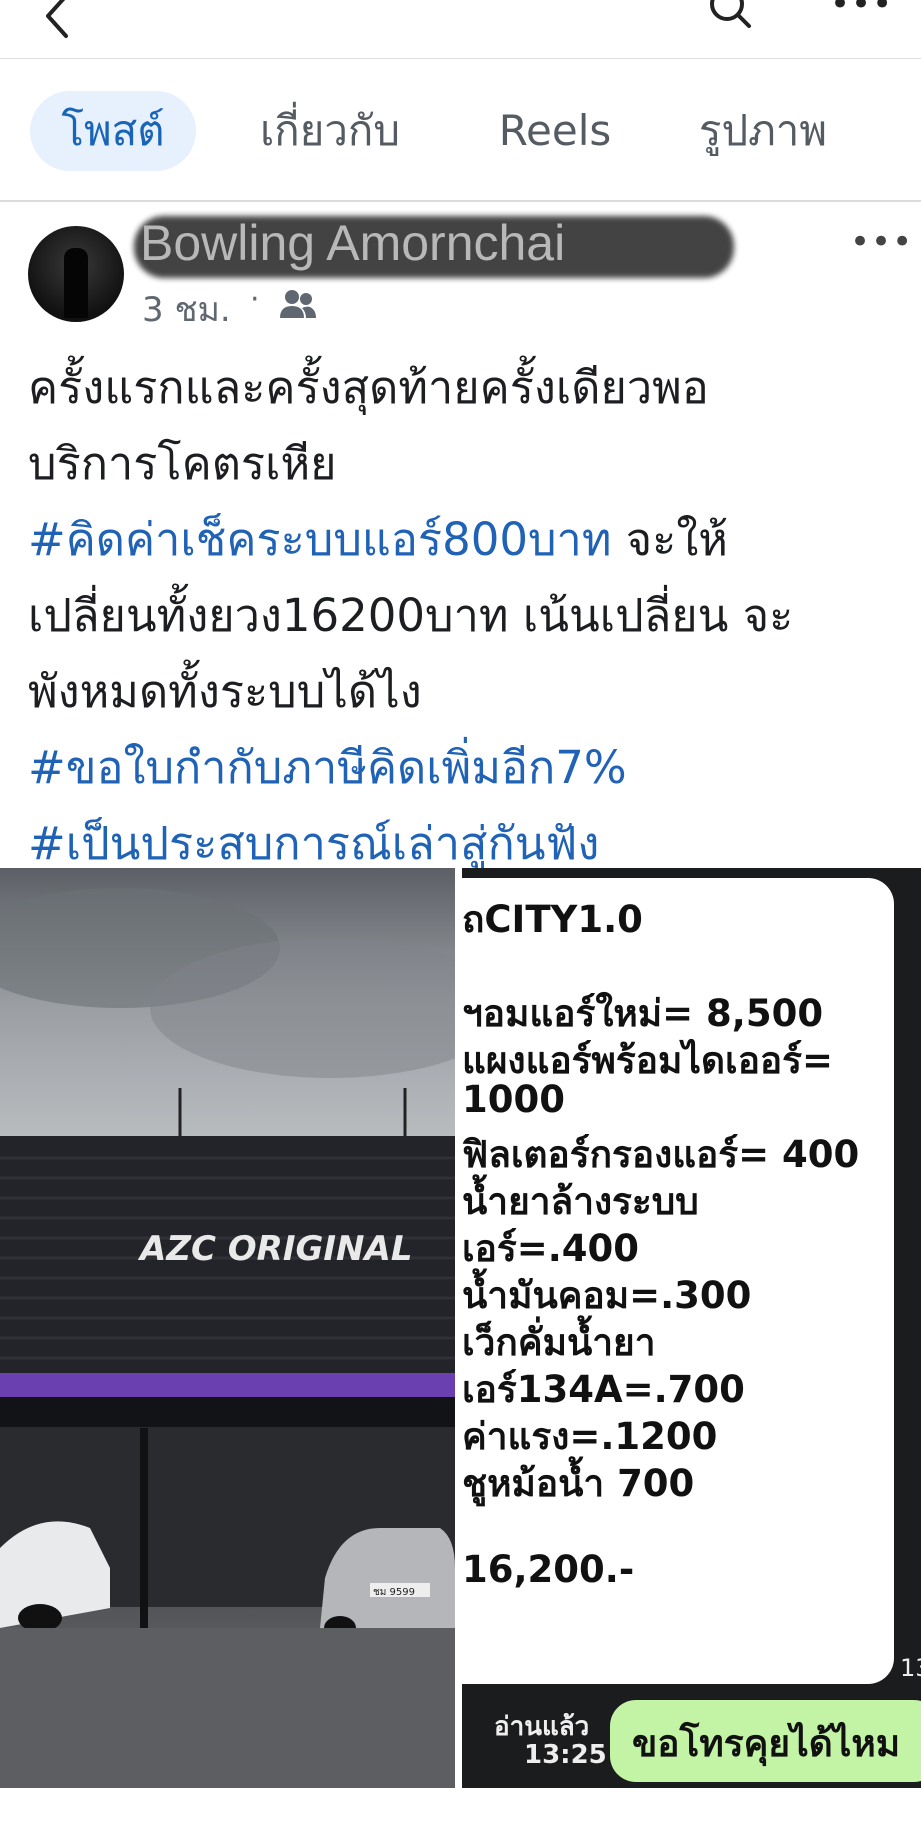 This screenshot has width=921, height=1822. What do you see at coordinates (313, 843) in the screenshot?
I see `hashtag-link: #เป็นประสบการณ์เล่าสู่กันฟัง` at bounding box center [313, 843].